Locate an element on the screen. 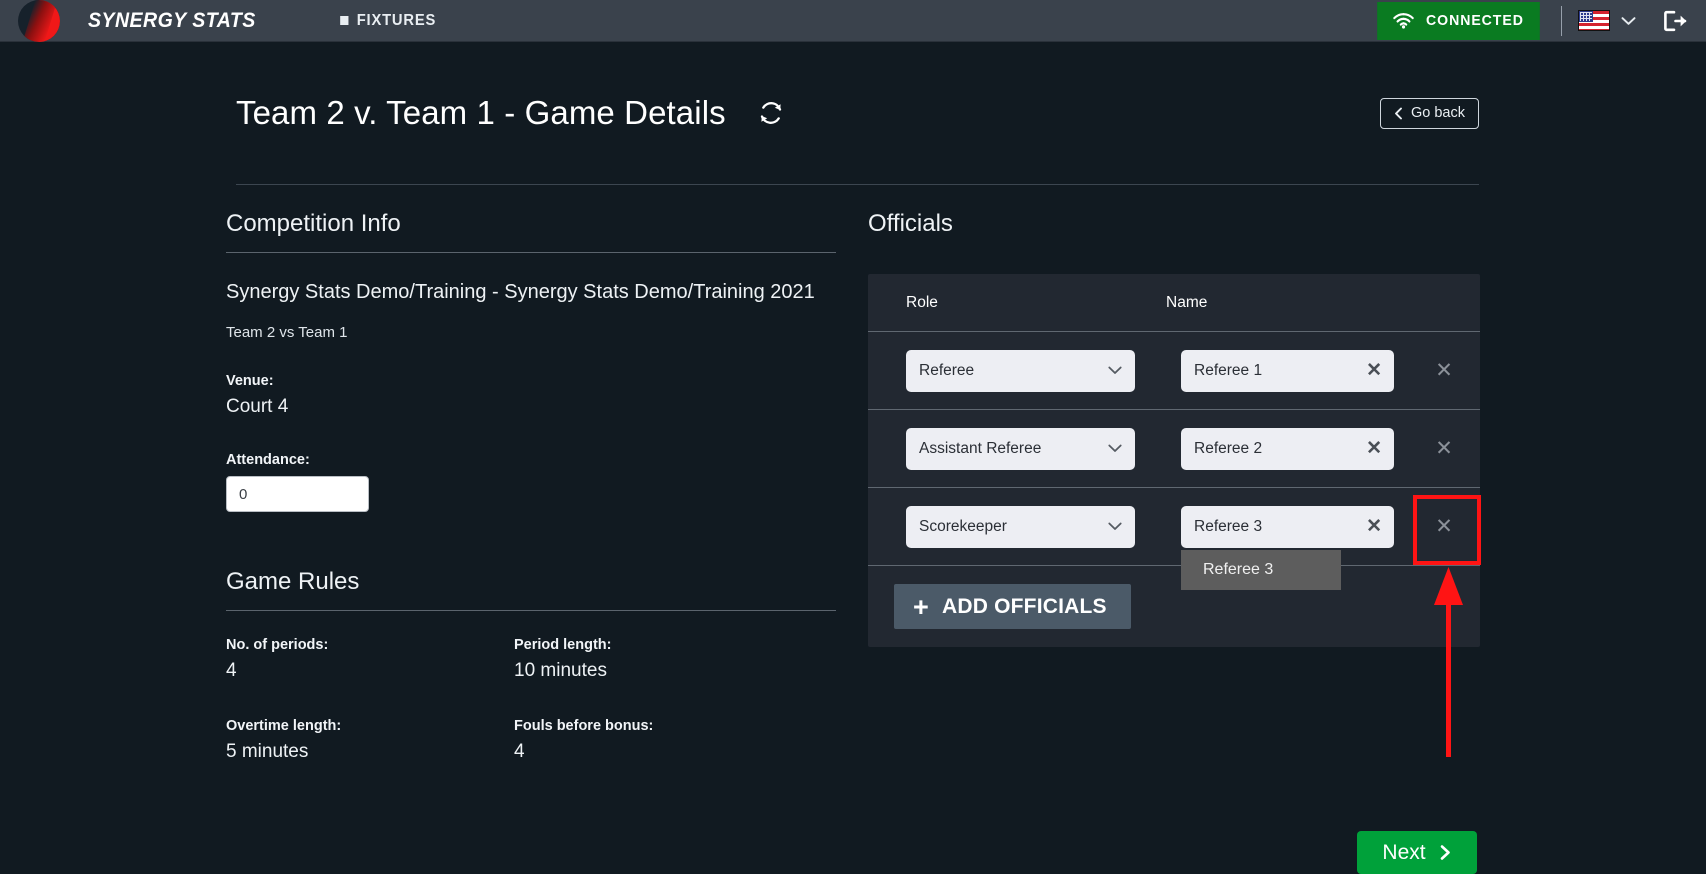 This screenshot has width=1706, height=874. add-officials-button: + ADD OFFICIALS is located at coordinates (1012, 606).